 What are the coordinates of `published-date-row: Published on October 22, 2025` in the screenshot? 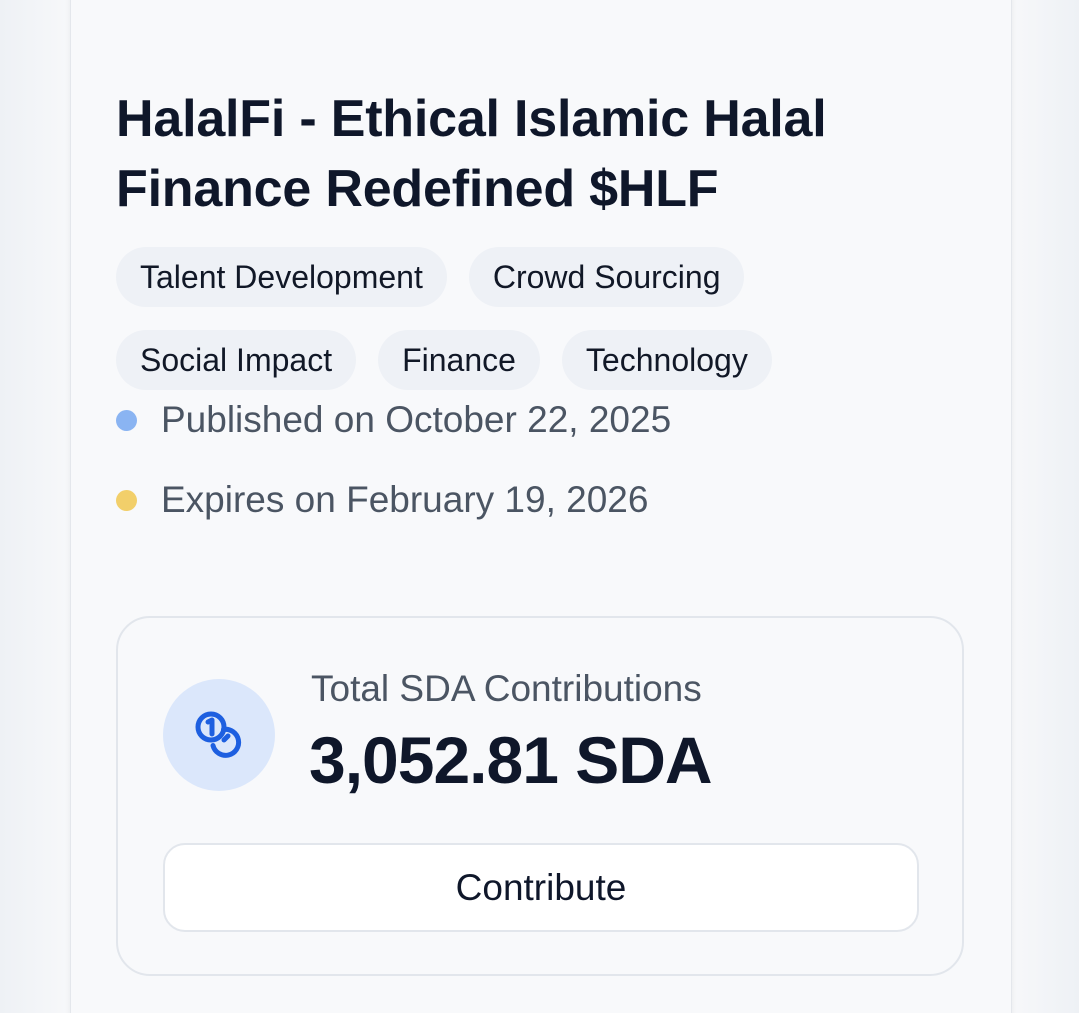 It's located at (393, 420).